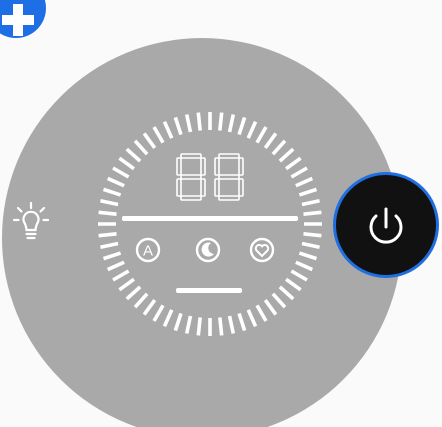  I want to click on mode-auto-button: A, so click(148, 250).